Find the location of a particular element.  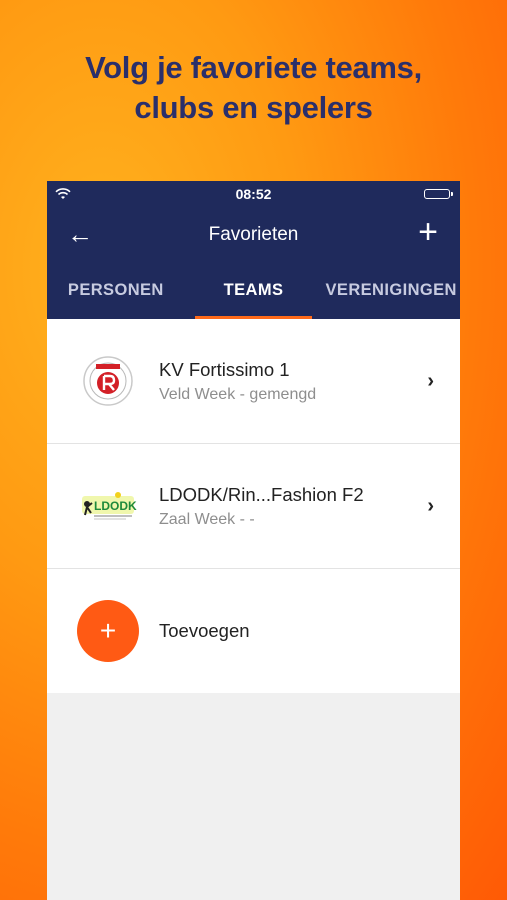

title-bar: ← Favorieten + is located at coordinates (253, 235).